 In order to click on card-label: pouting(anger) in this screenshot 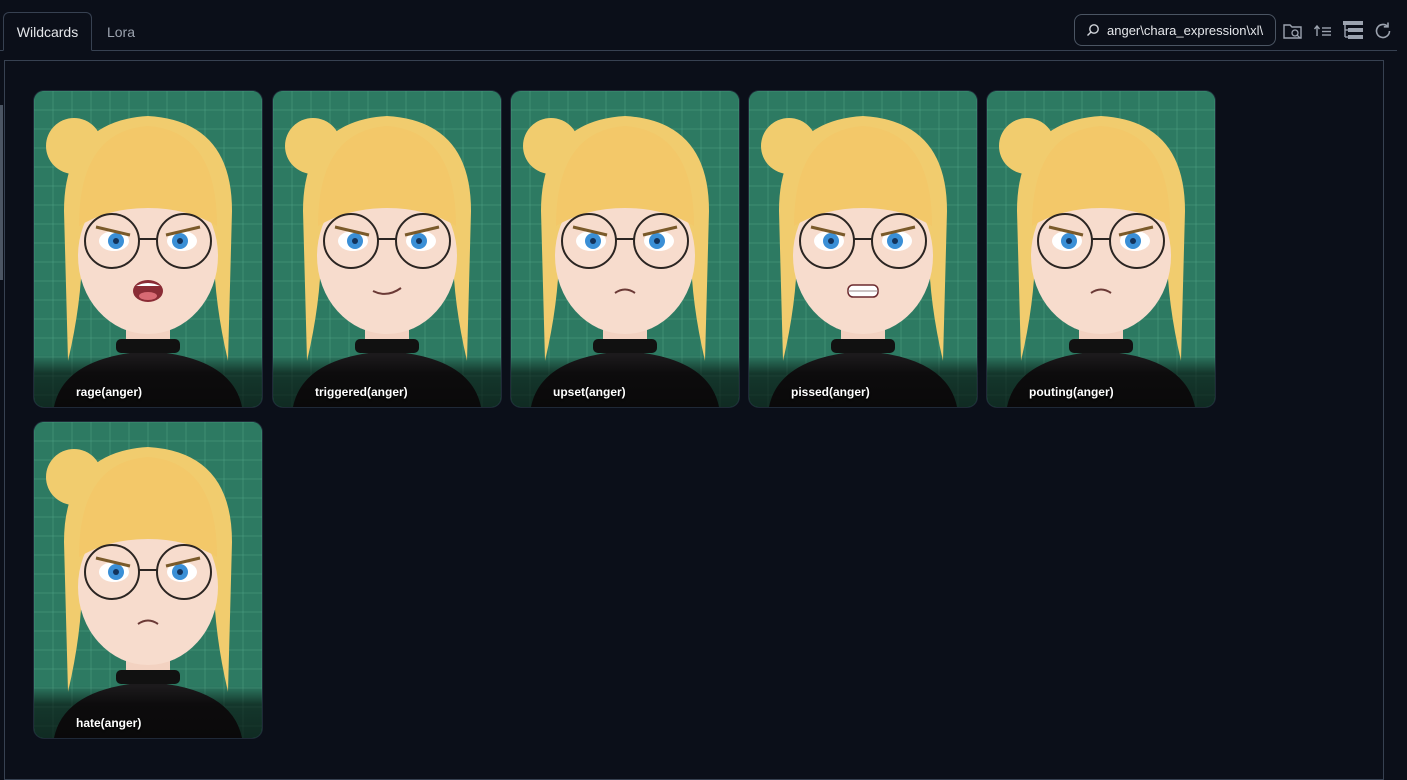, I will do `click(1071, 392)`.